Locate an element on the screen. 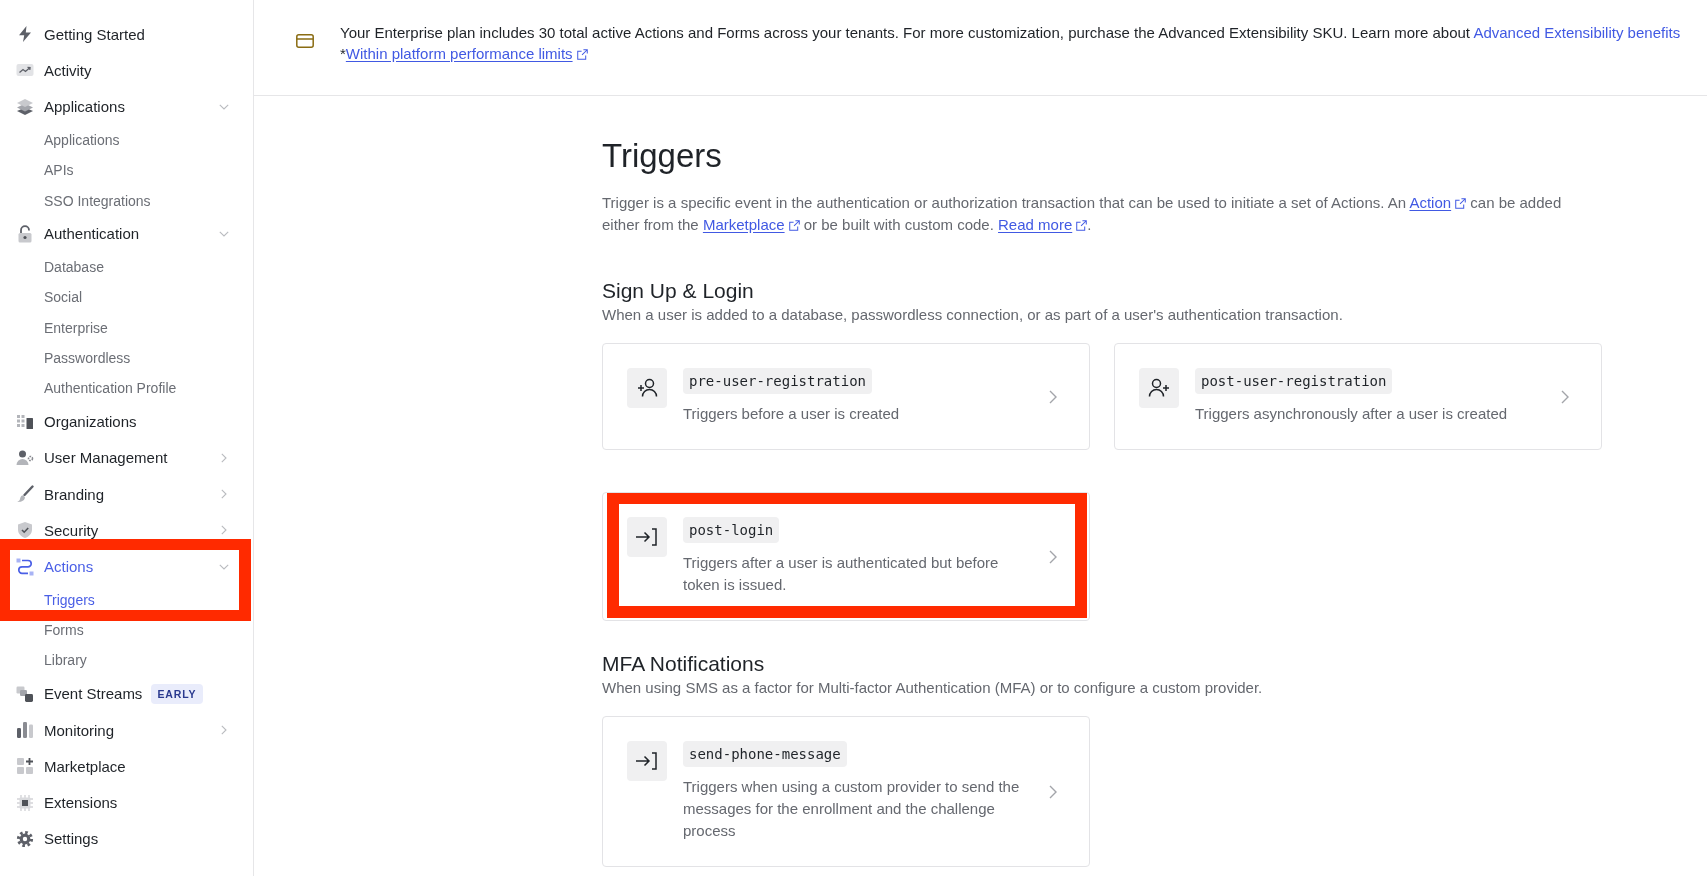  paintbrush-icon is located at coordinates (25, 494).